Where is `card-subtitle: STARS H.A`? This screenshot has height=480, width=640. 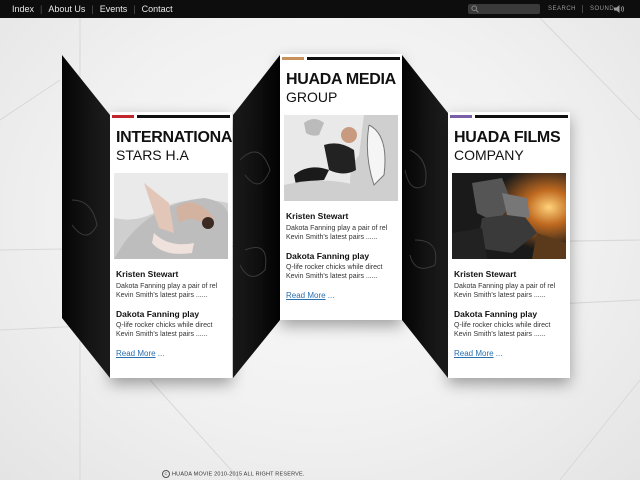 card-subtitle: STARS H.A is located at coordinates (152, 155).